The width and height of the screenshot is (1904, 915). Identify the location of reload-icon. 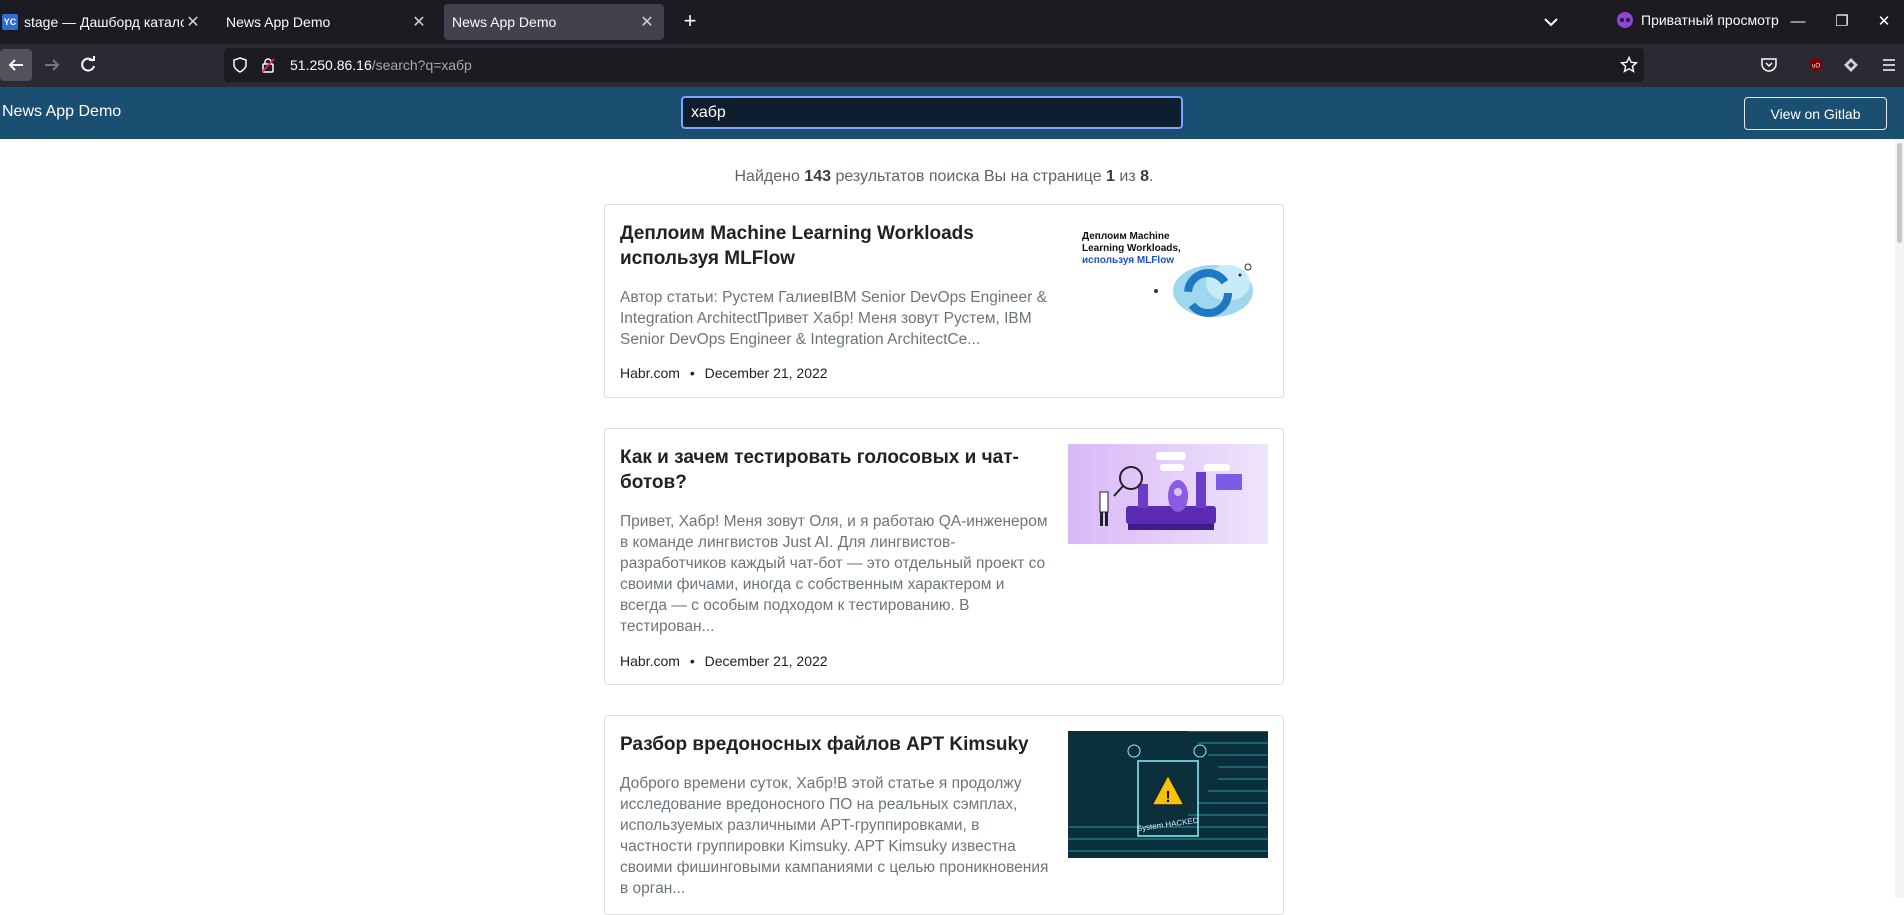
(88, 65).